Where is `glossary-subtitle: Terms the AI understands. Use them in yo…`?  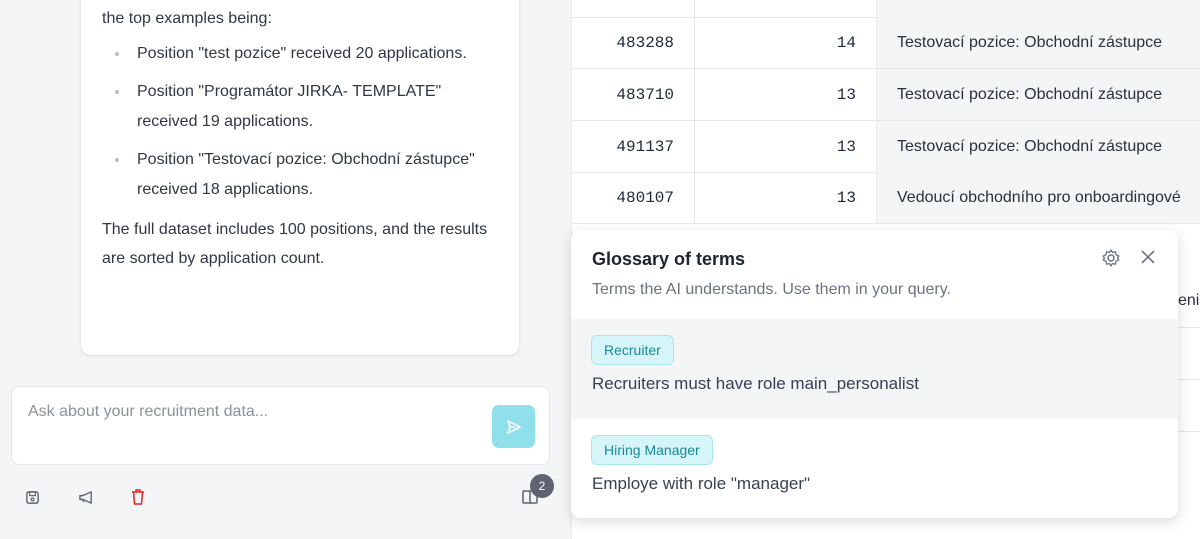
glossary-subtitle: Terms the AI understands. Use them in yo… is located at coordinates (771, 289).